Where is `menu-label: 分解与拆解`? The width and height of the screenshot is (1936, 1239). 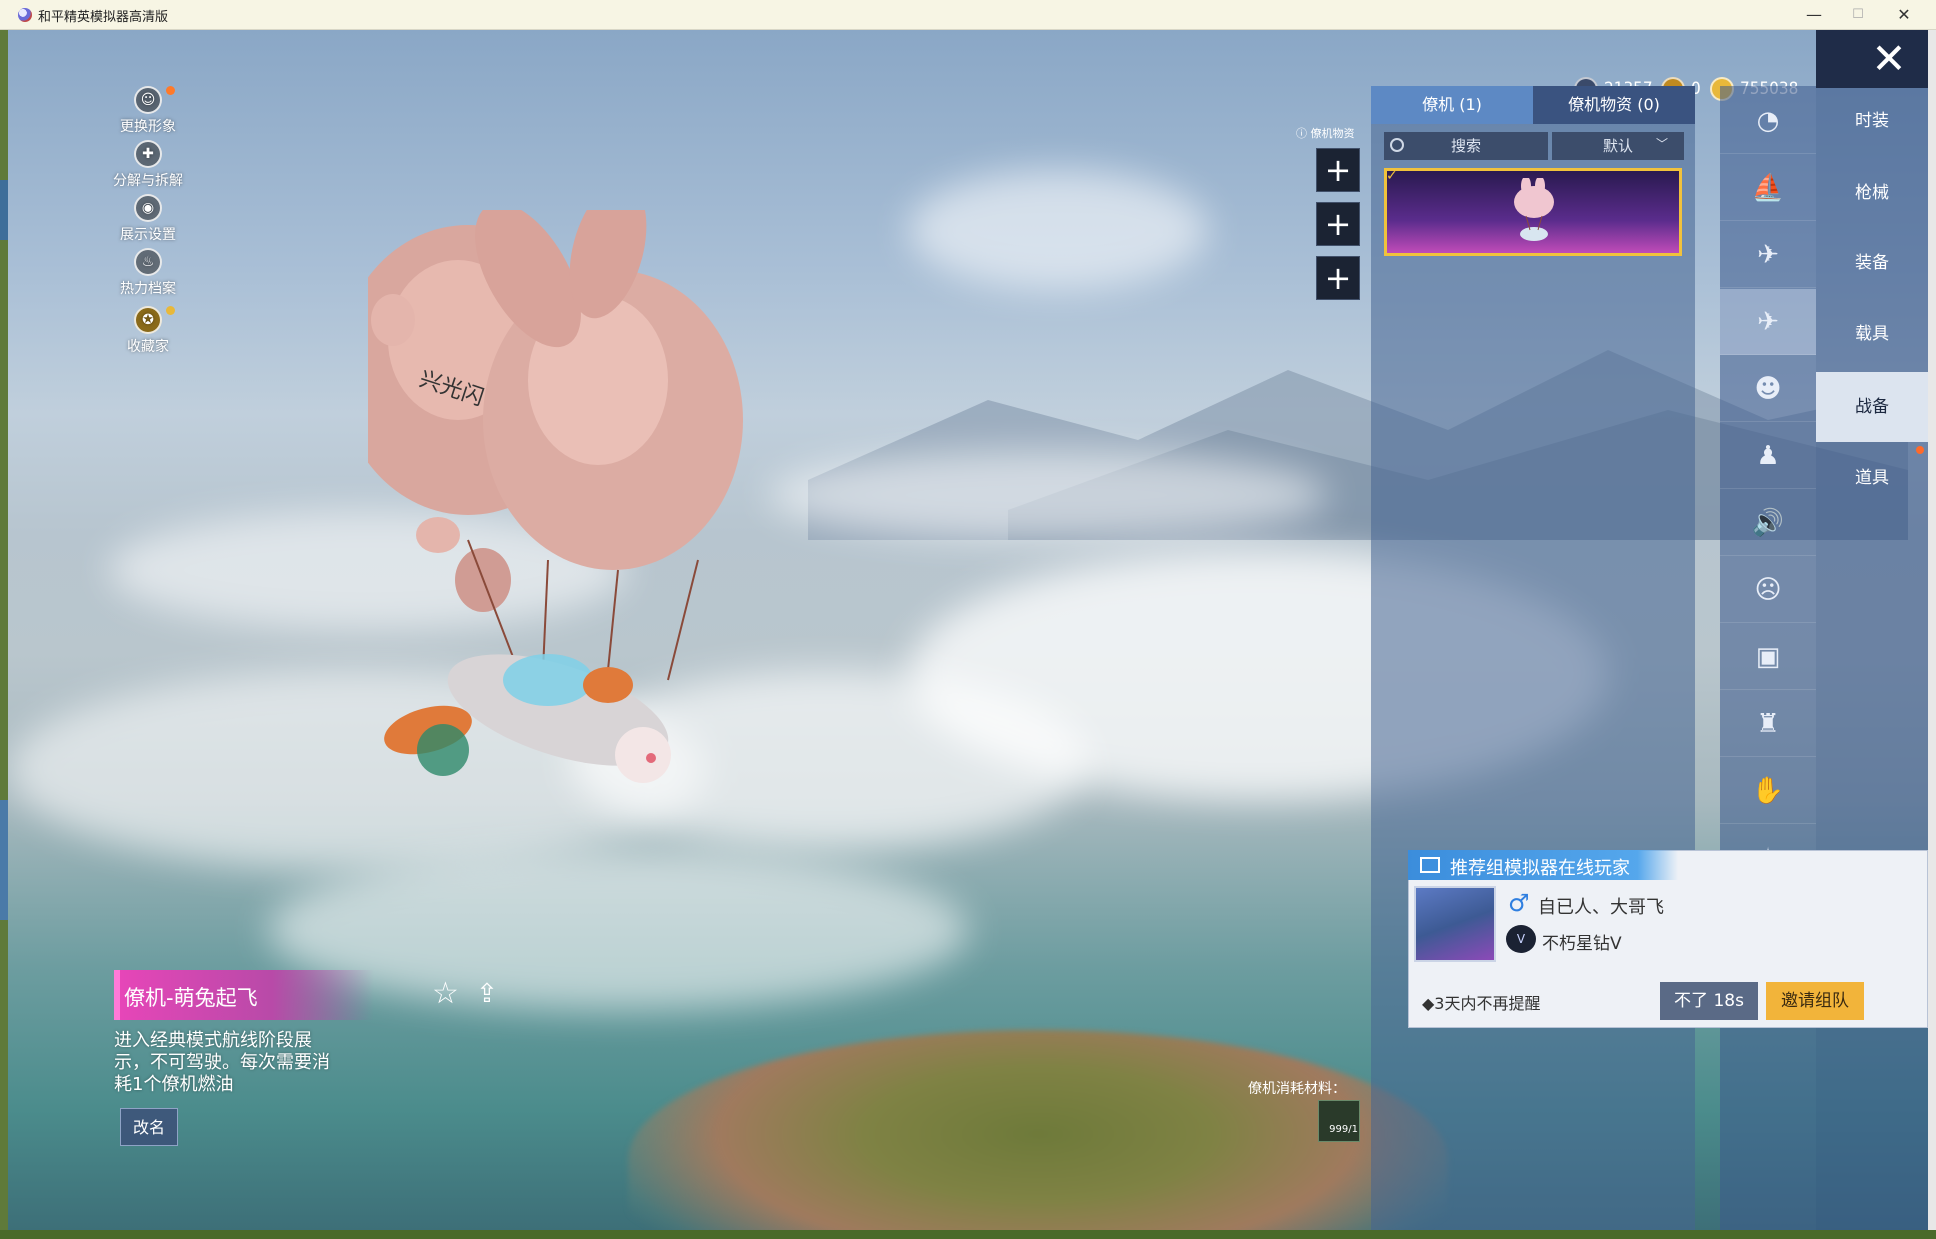
menu-label: 分解与拆解 is located at coordinates (148, 181).